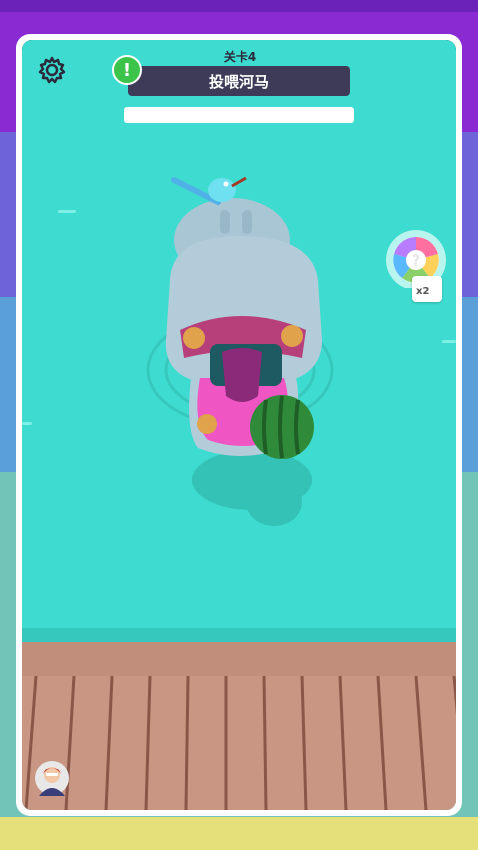 The image size is (478, 850). I want to click on hippo-shadow, so click(274, 502).